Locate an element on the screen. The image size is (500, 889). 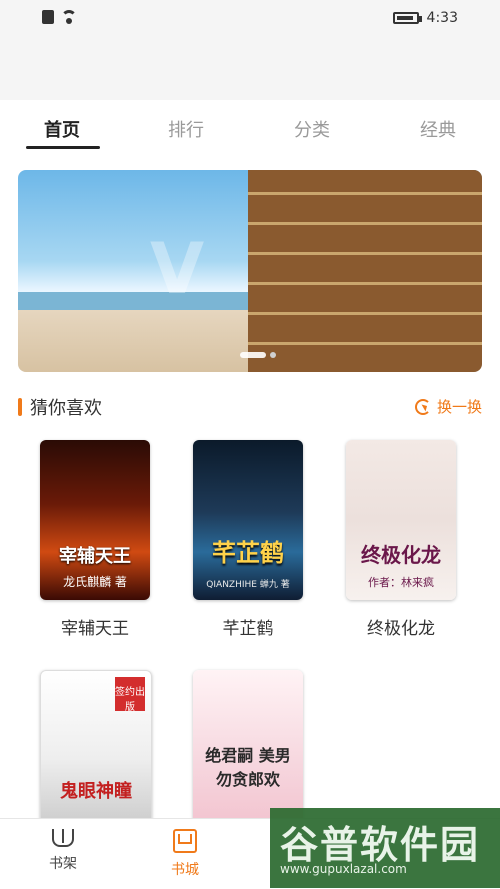
book-cover: 宰辅天王 龙氏麒麟 著 is located at coordinates (95, 520).